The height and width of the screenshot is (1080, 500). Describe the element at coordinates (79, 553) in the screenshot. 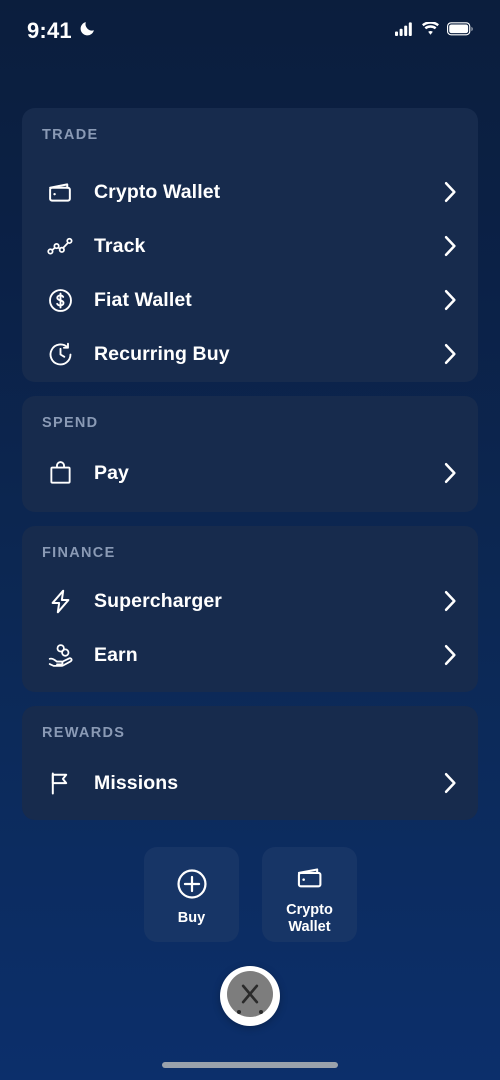

I see `section-label-finance: FINANCE` at that location.